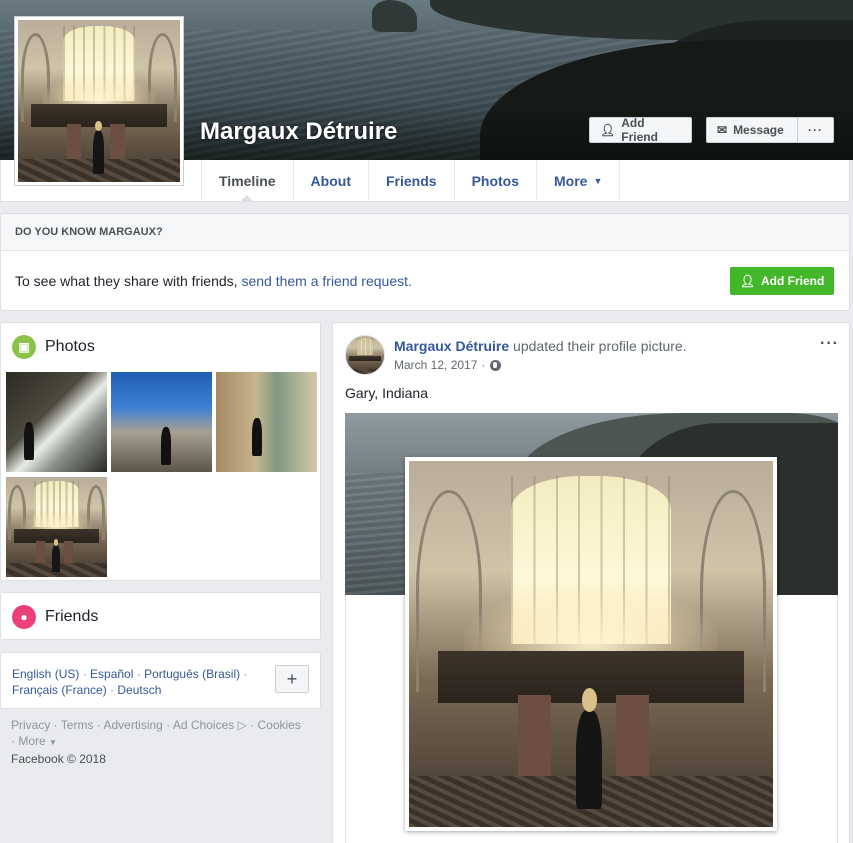  I want to click on tab-friends: Friends, so click(410, 180).